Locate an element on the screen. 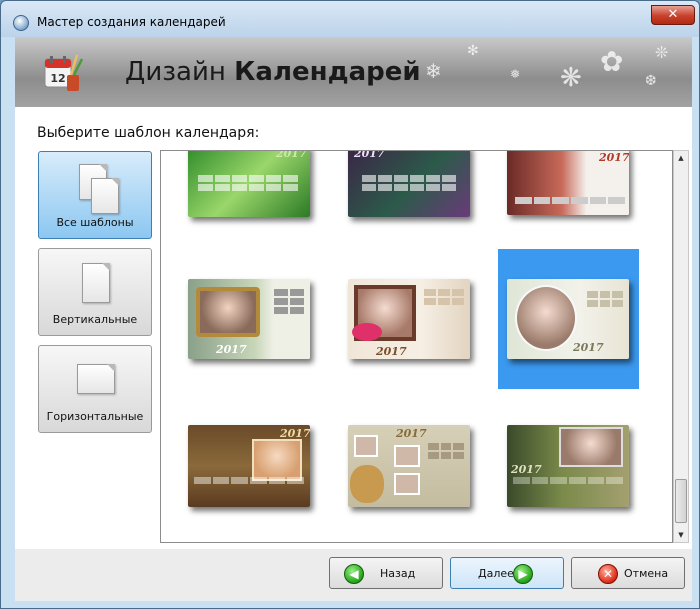  header-title-bold: Календарей is located at coordinates (327, 72).